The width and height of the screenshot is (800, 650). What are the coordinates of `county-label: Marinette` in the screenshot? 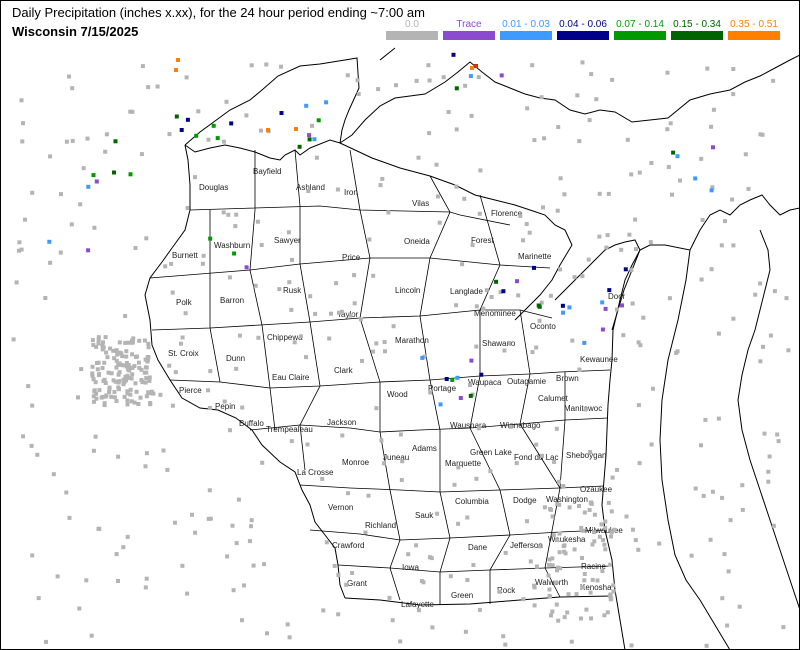 It's located at (535, 256).